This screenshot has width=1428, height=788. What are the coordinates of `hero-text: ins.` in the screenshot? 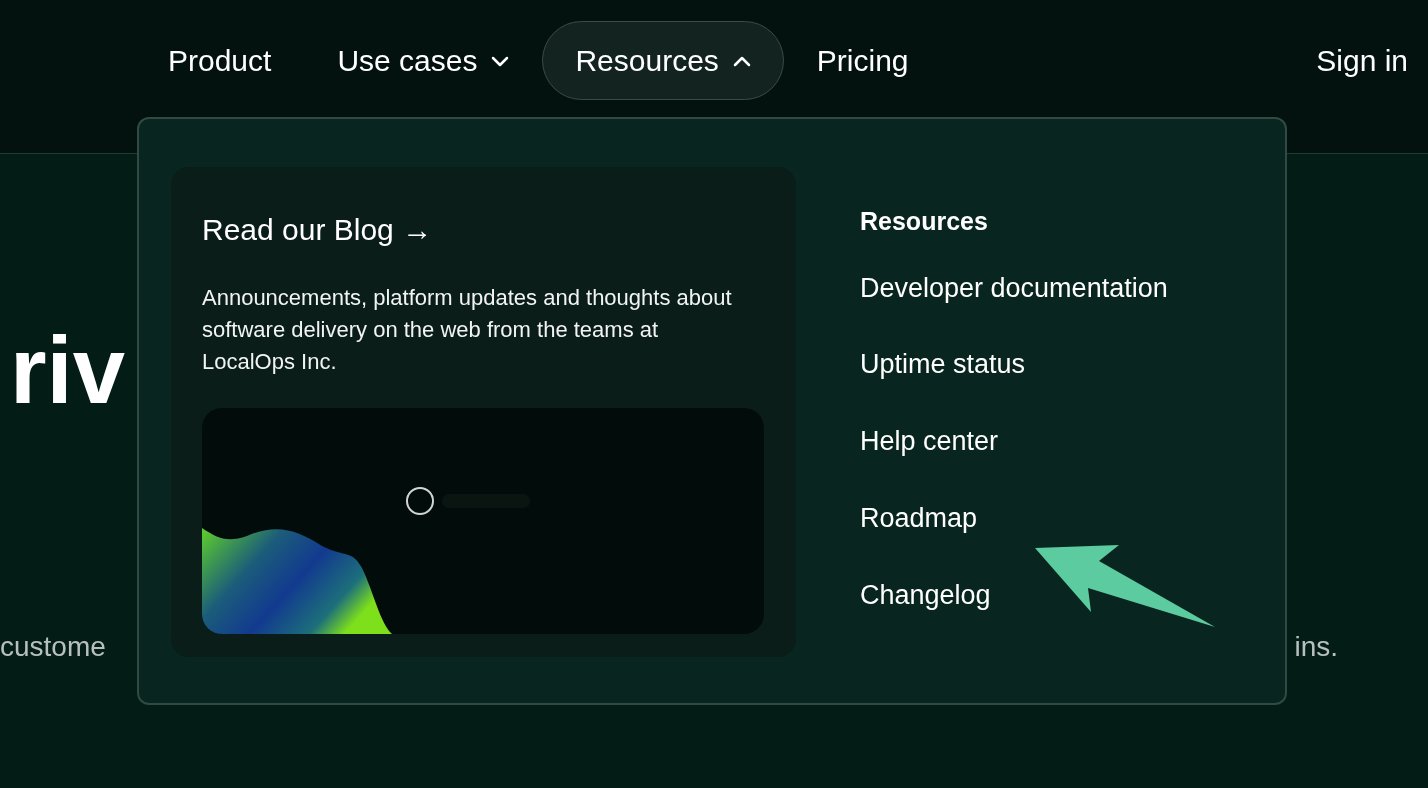 It's located at (1316, 647).